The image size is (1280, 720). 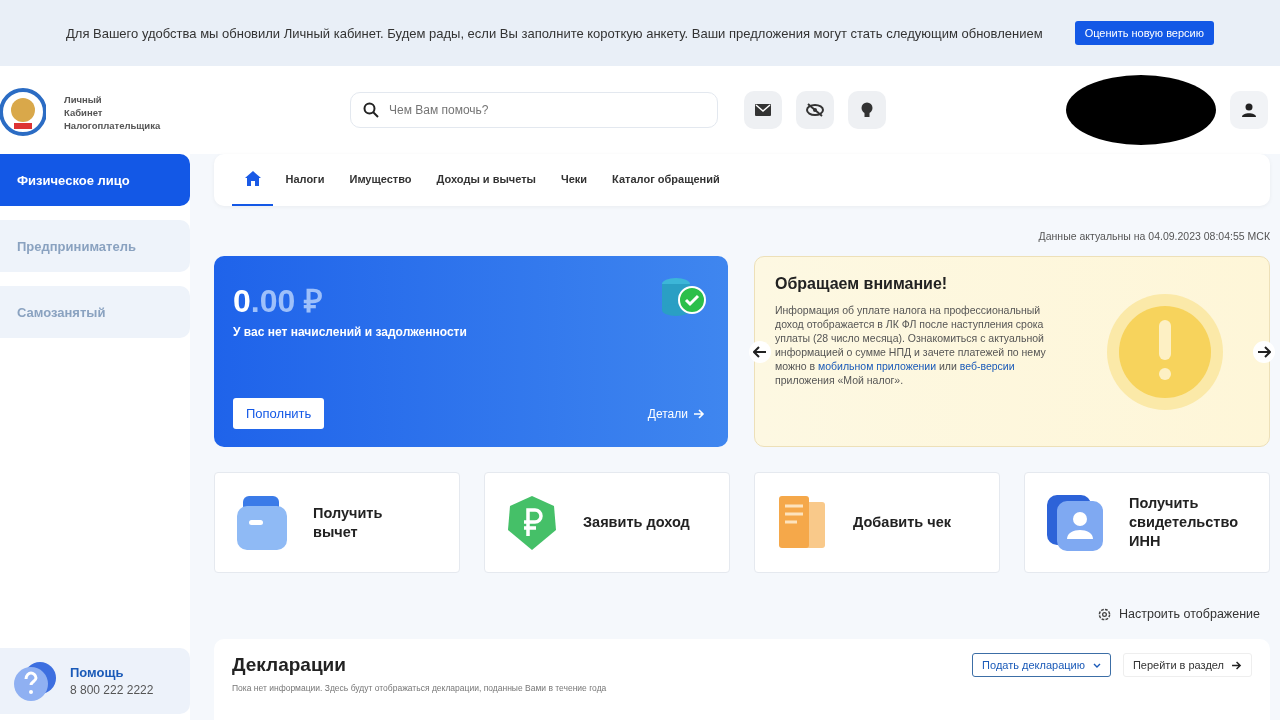 I want to click on details-link: Детали, so click(x=676, y=413).